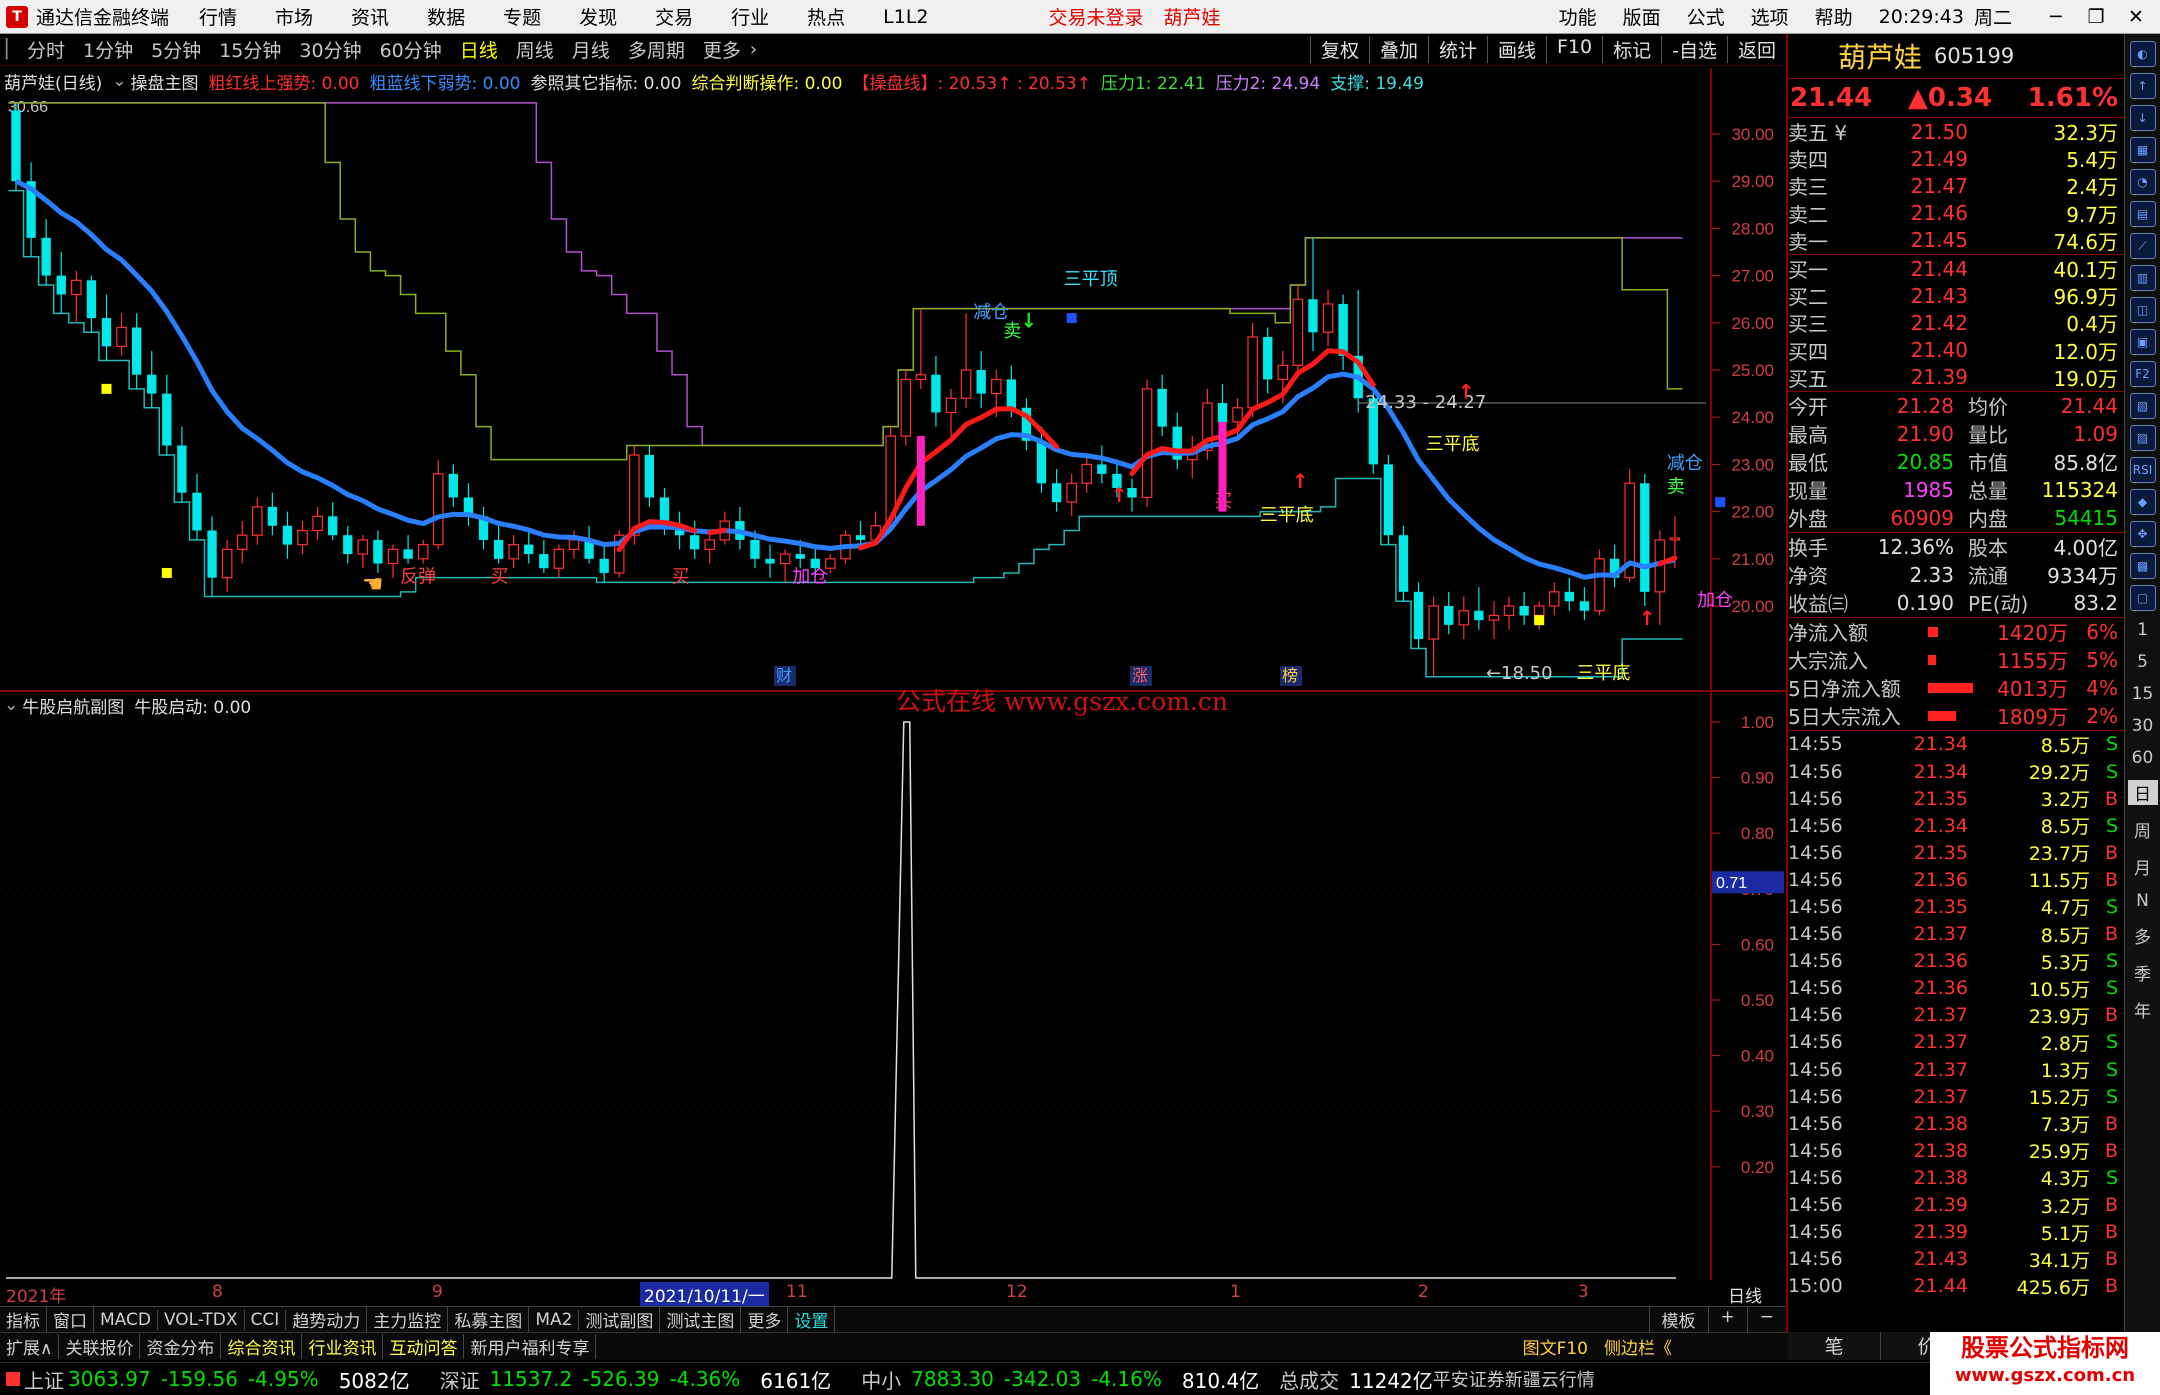 This screenshot has height=1395, width=2160. I want to click on strip-period-4: 60, so click(2143, 758).